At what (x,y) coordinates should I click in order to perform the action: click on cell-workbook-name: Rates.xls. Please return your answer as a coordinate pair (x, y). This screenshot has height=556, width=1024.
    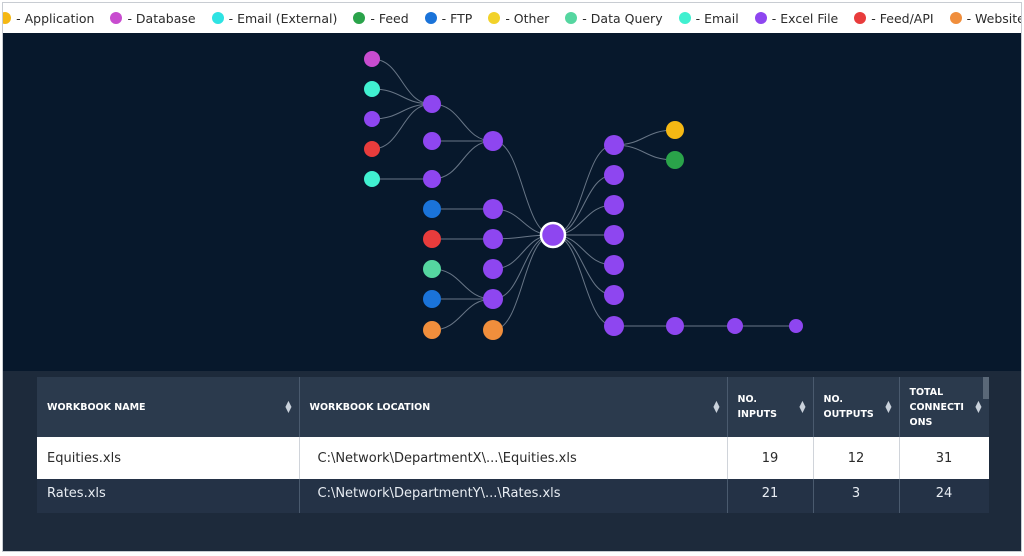
    Looking at the image, I should click on (168, 496).